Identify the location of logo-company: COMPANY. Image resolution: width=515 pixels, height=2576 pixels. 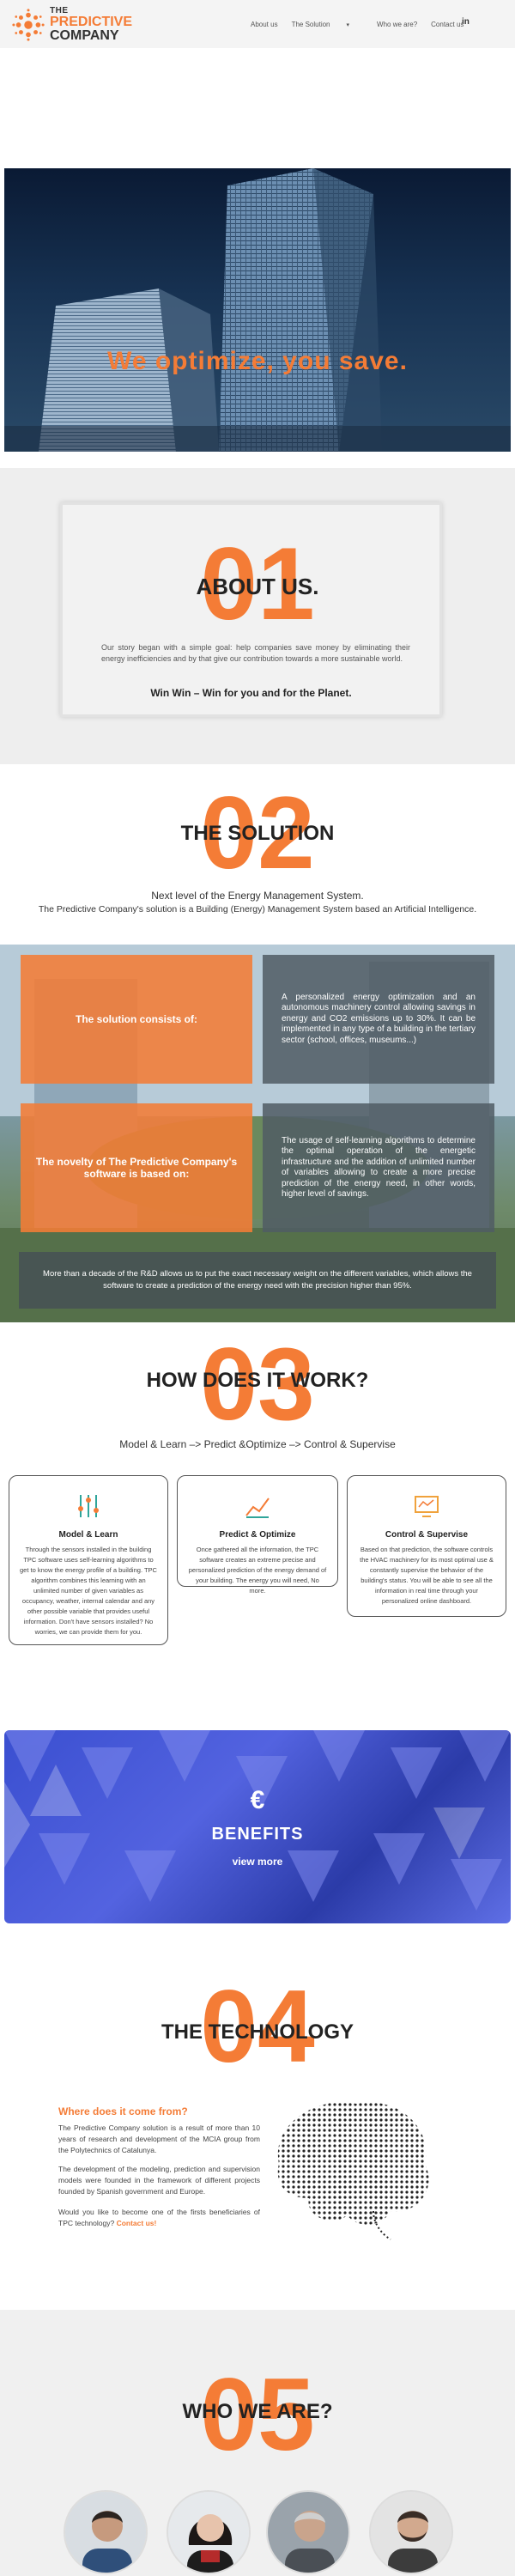
(84, 36).